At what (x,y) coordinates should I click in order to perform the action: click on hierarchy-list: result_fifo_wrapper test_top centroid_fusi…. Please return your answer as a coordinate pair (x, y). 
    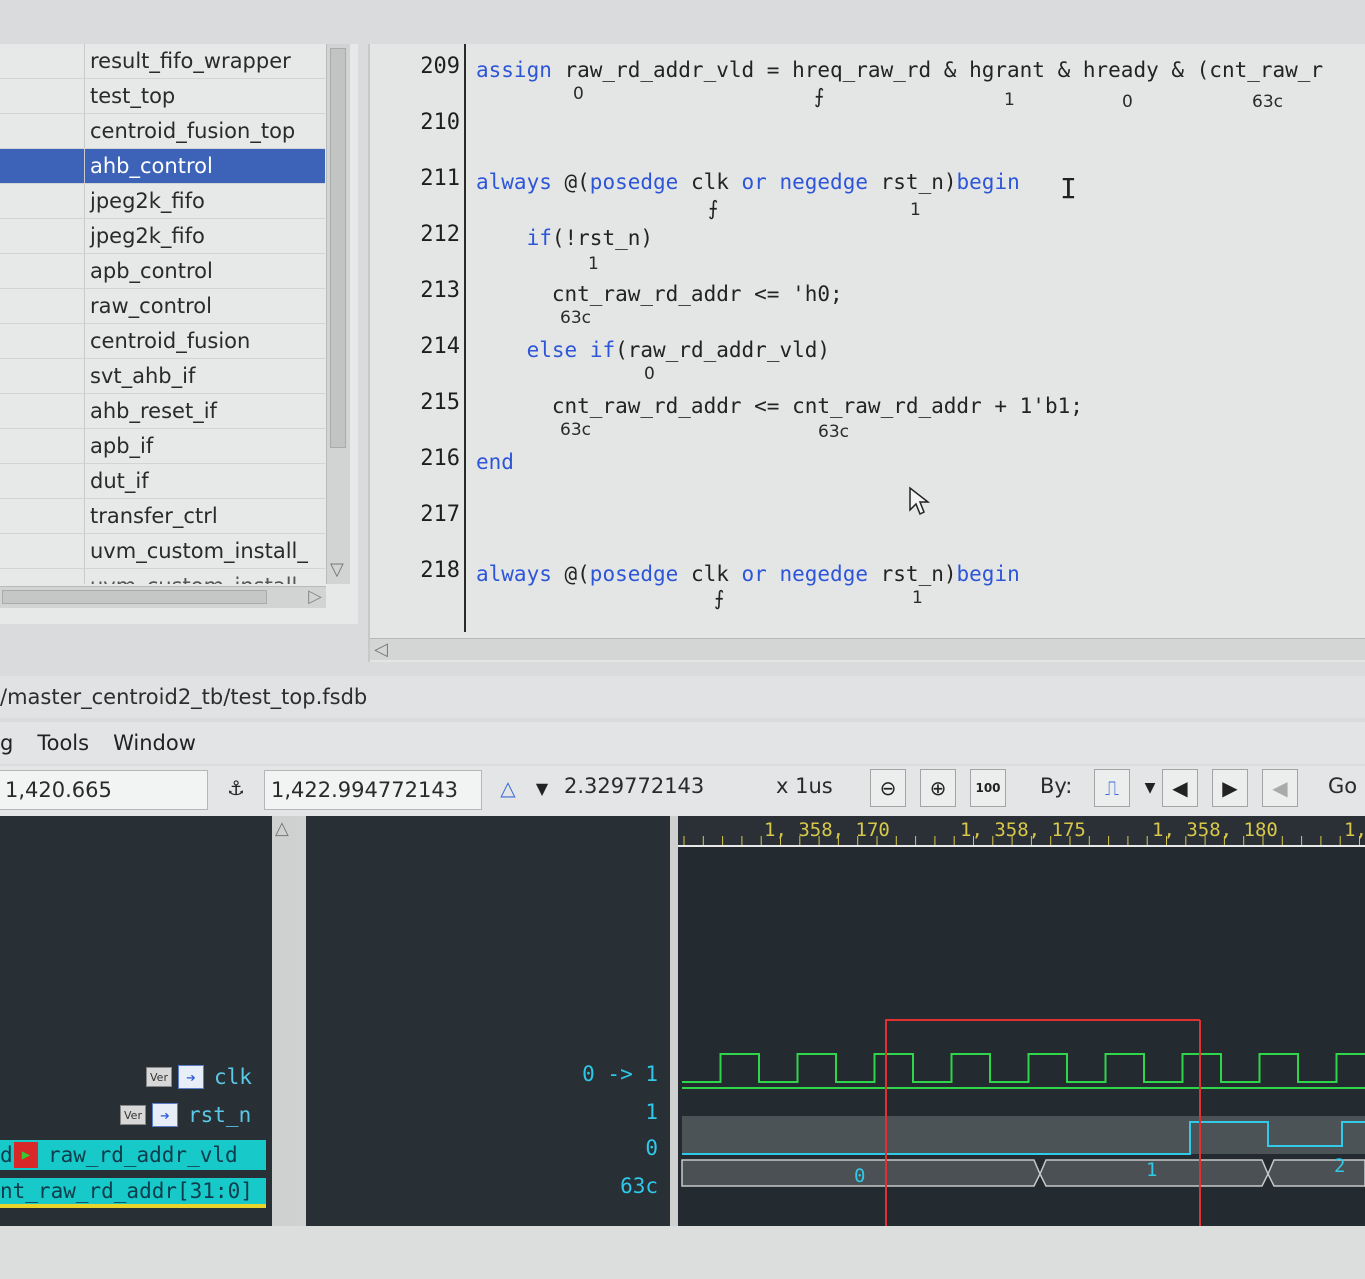
    Looking at the image, I should click on (162, 314).